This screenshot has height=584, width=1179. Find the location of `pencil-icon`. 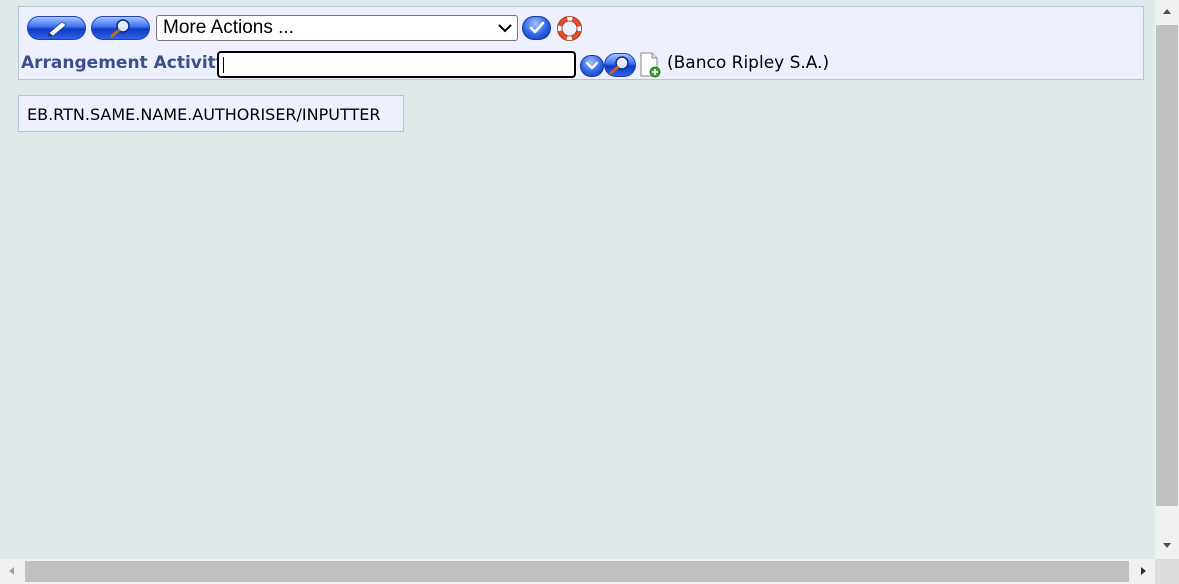

pencil-icon is located at coordinates (56, 28).